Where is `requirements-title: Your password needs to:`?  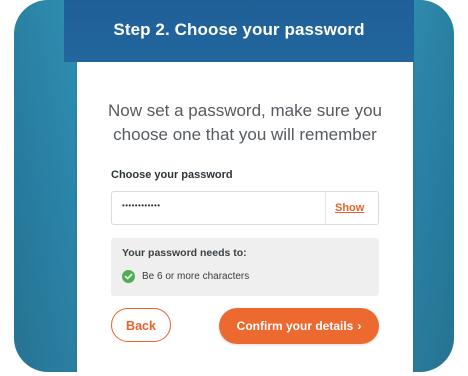
requirements-title: Your password needs to: is located at coordinates (184, 253).